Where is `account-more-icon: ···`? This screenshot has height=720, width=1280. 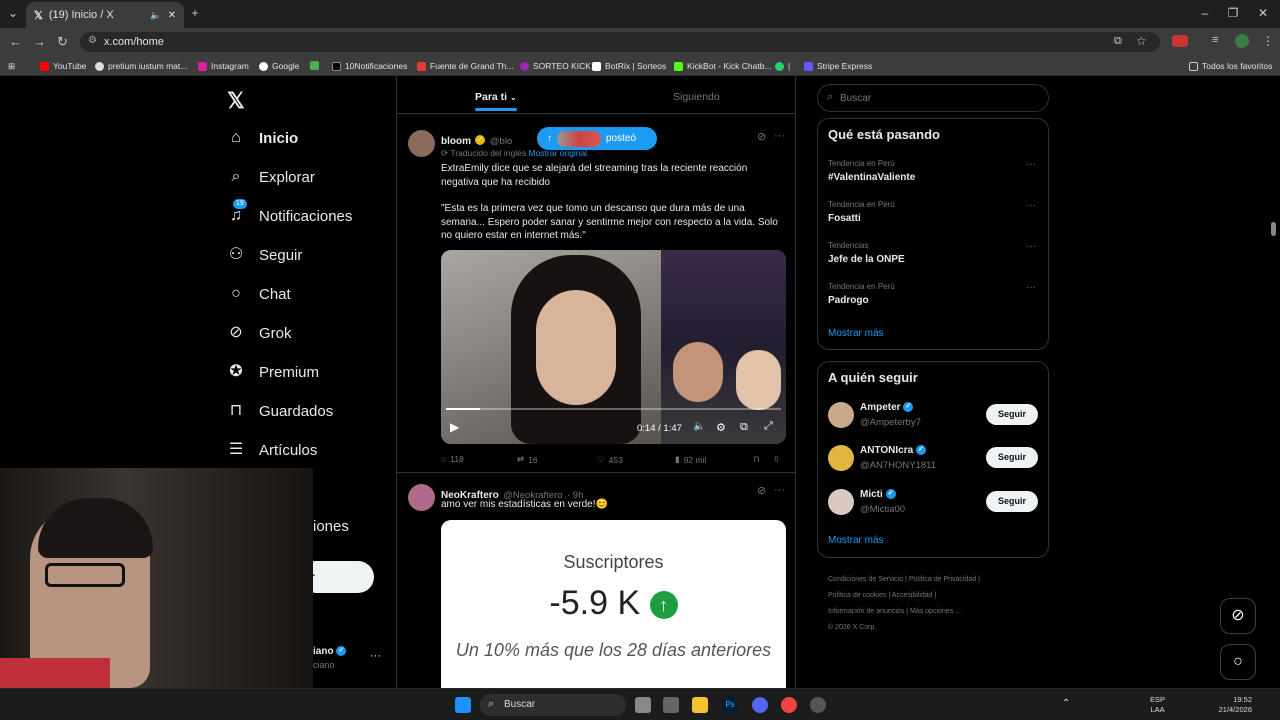 account-more-icon: ··· is located at coordinates (375, 656).